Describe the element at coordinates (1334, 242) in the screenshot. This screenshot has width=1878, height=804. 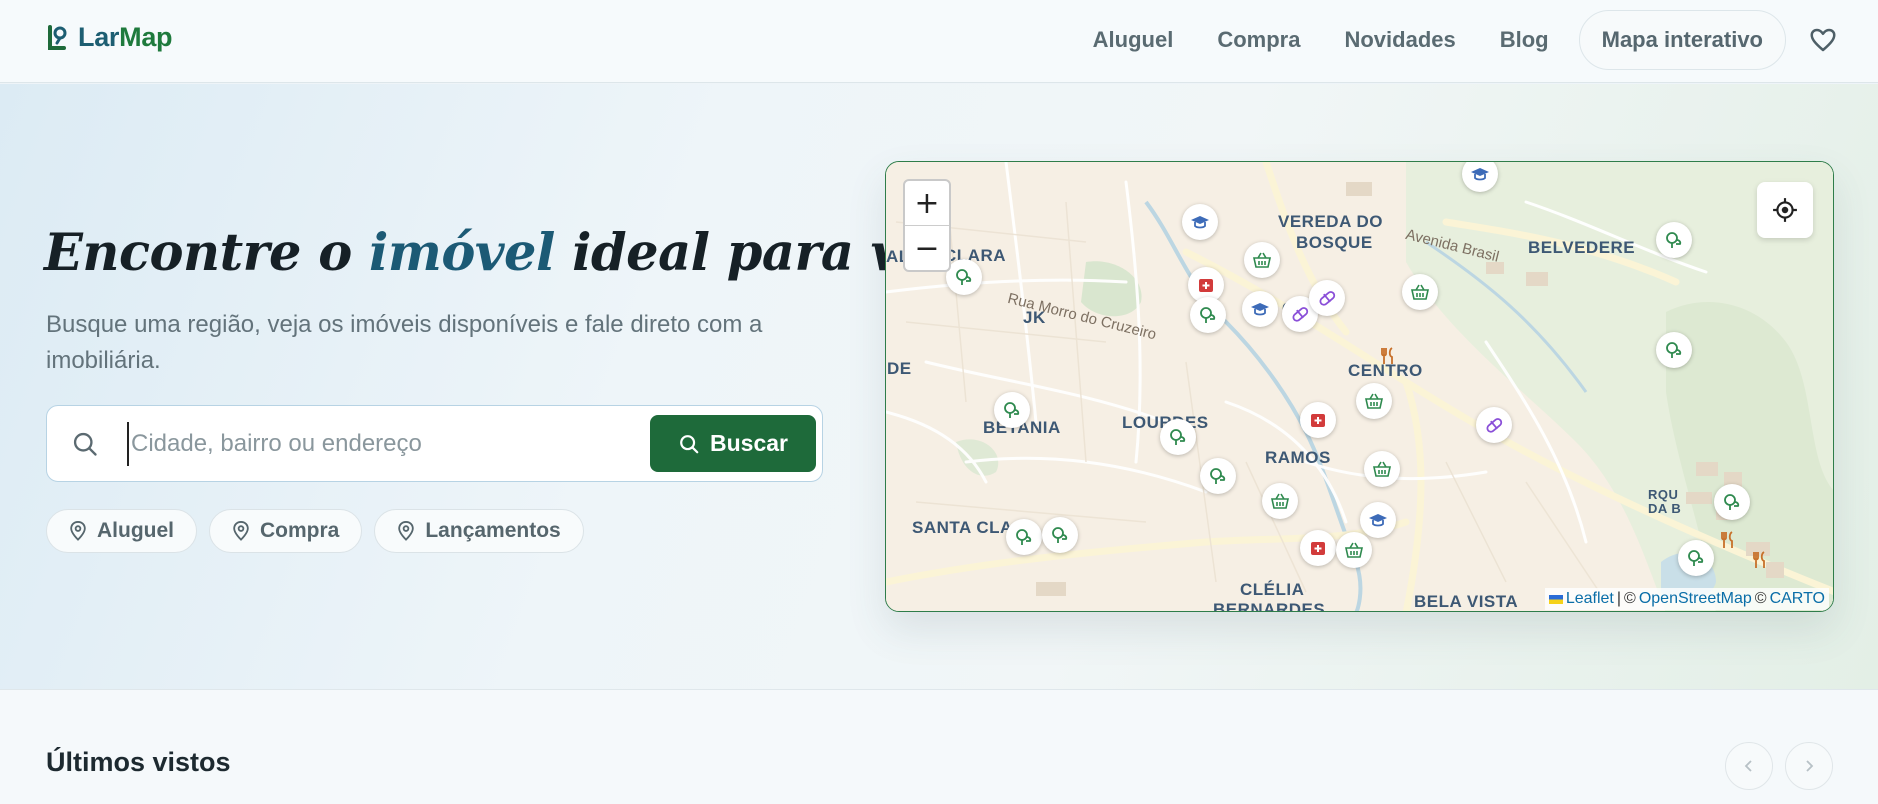
I see `map-label-bosque: BOSQUE` at that location.